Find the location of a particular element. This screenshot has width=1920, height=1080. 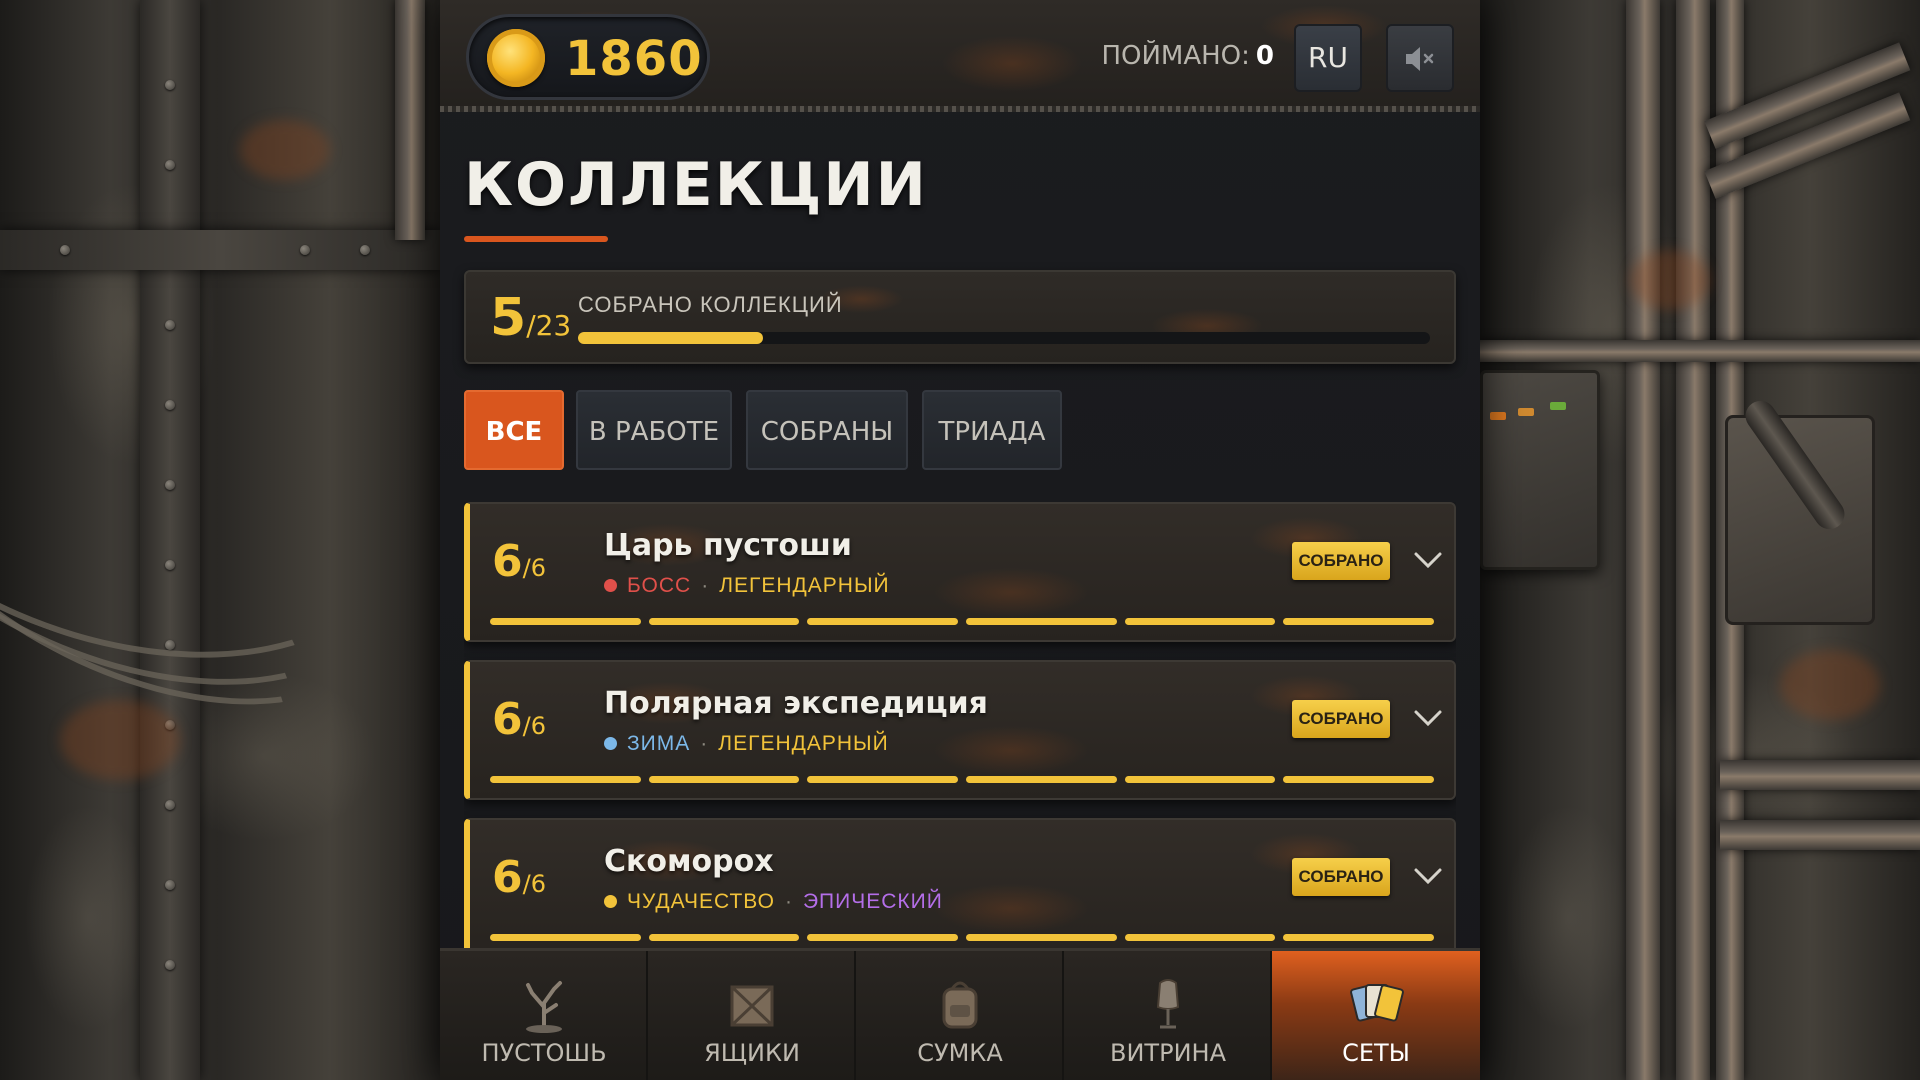

collection-name: Скоморох is located at coordinates (689, 861).